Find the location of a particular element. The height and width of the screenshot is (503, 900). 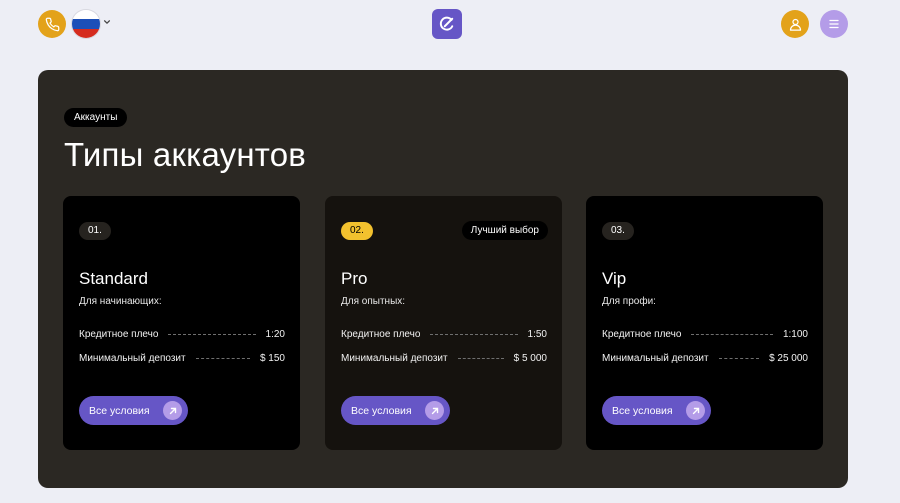

card-name: Standard is located at coordinates (113, 278).